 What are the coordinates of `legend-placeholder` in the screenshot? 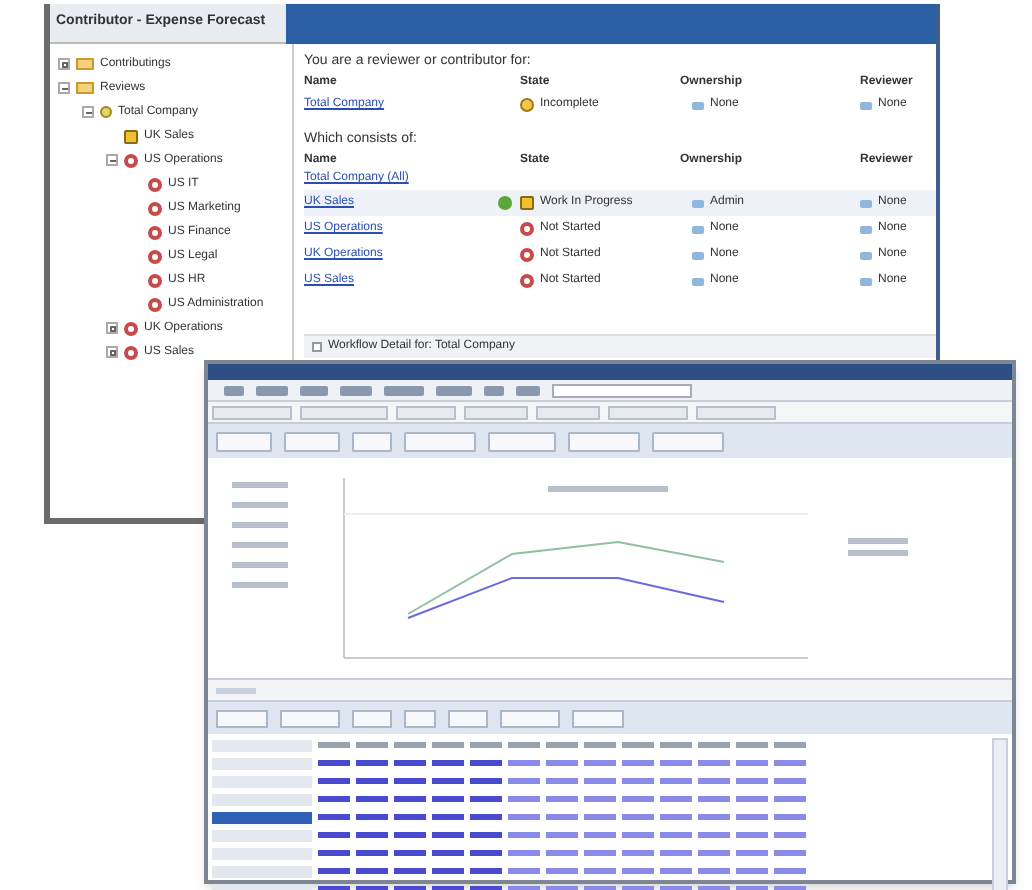 It's located at (878, 547).